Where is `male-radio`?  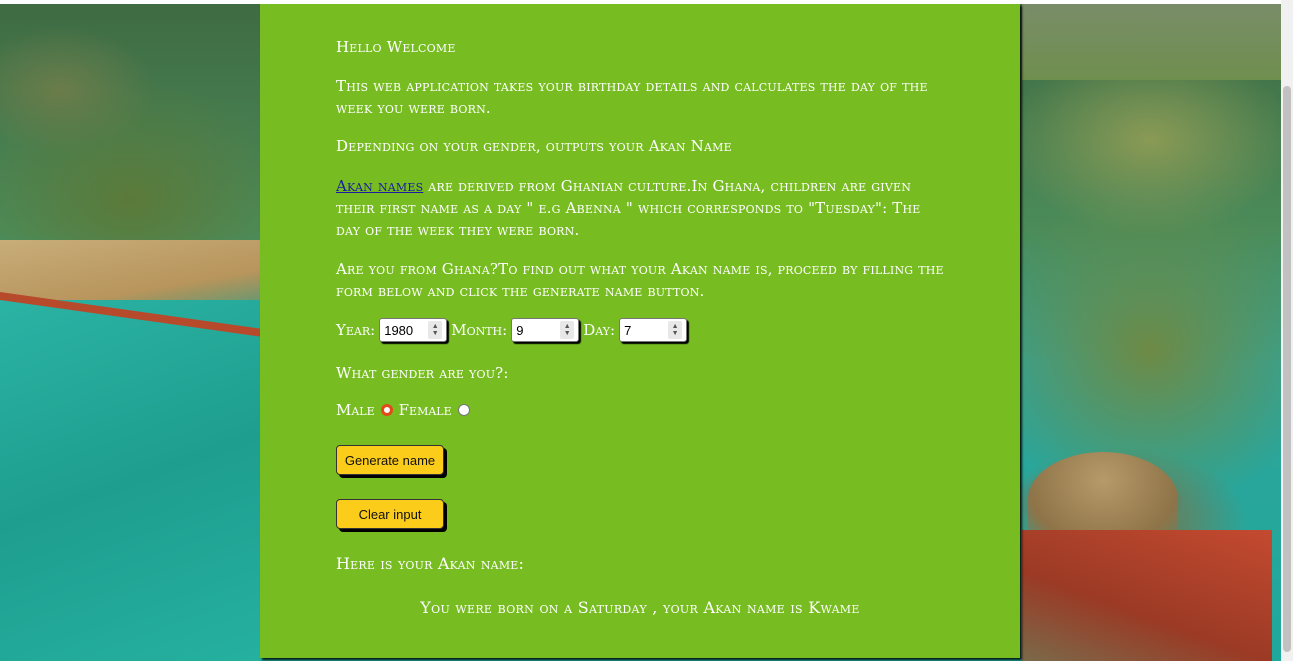
male-radio is located at coordinates (386, 410).